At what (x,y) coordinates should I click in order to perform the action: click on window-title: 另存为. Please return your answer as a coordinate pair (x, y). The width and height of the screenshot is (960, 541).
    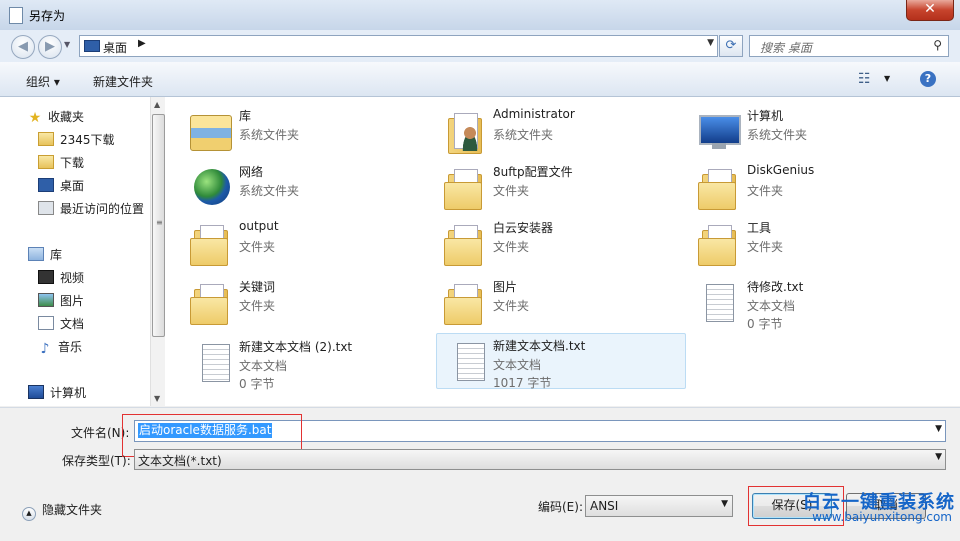
    Looking at the image, I should click on (47, 16).